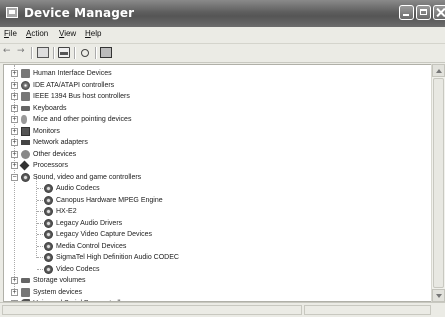 The width and height of the screenshot is (445, 317). Describe the element at coordinates (214, 165) in the screenshot. I see `tree-category: + Processors` at that location.